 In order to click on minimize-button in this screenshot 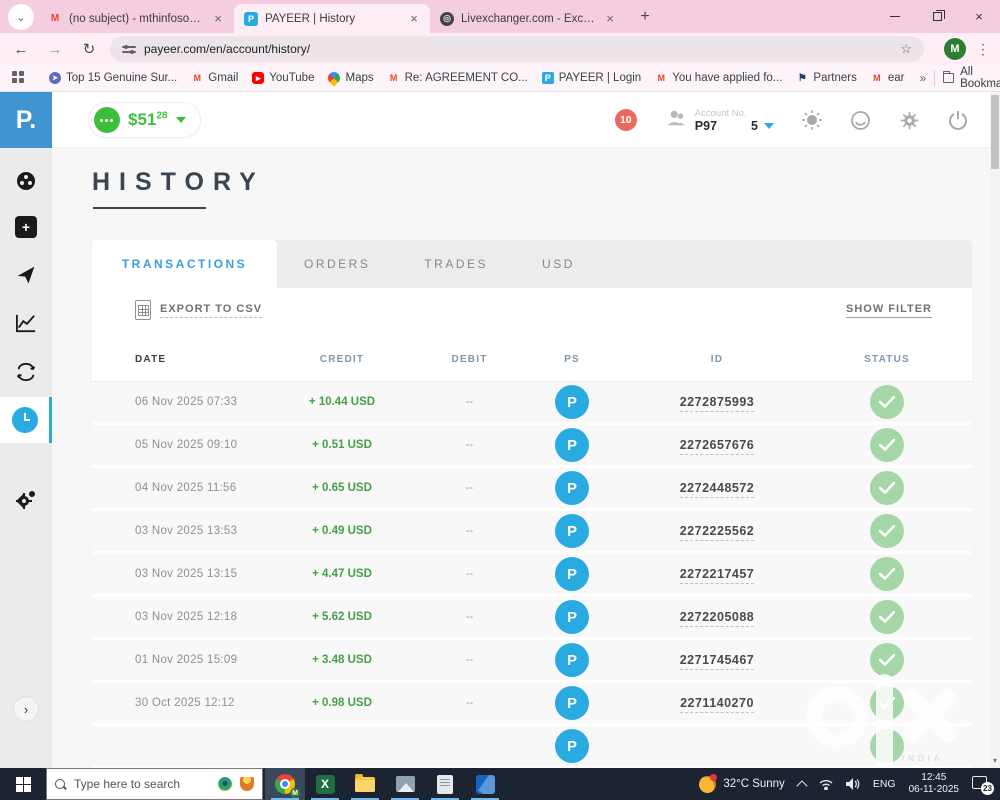, I will do `click(895, 16)`.